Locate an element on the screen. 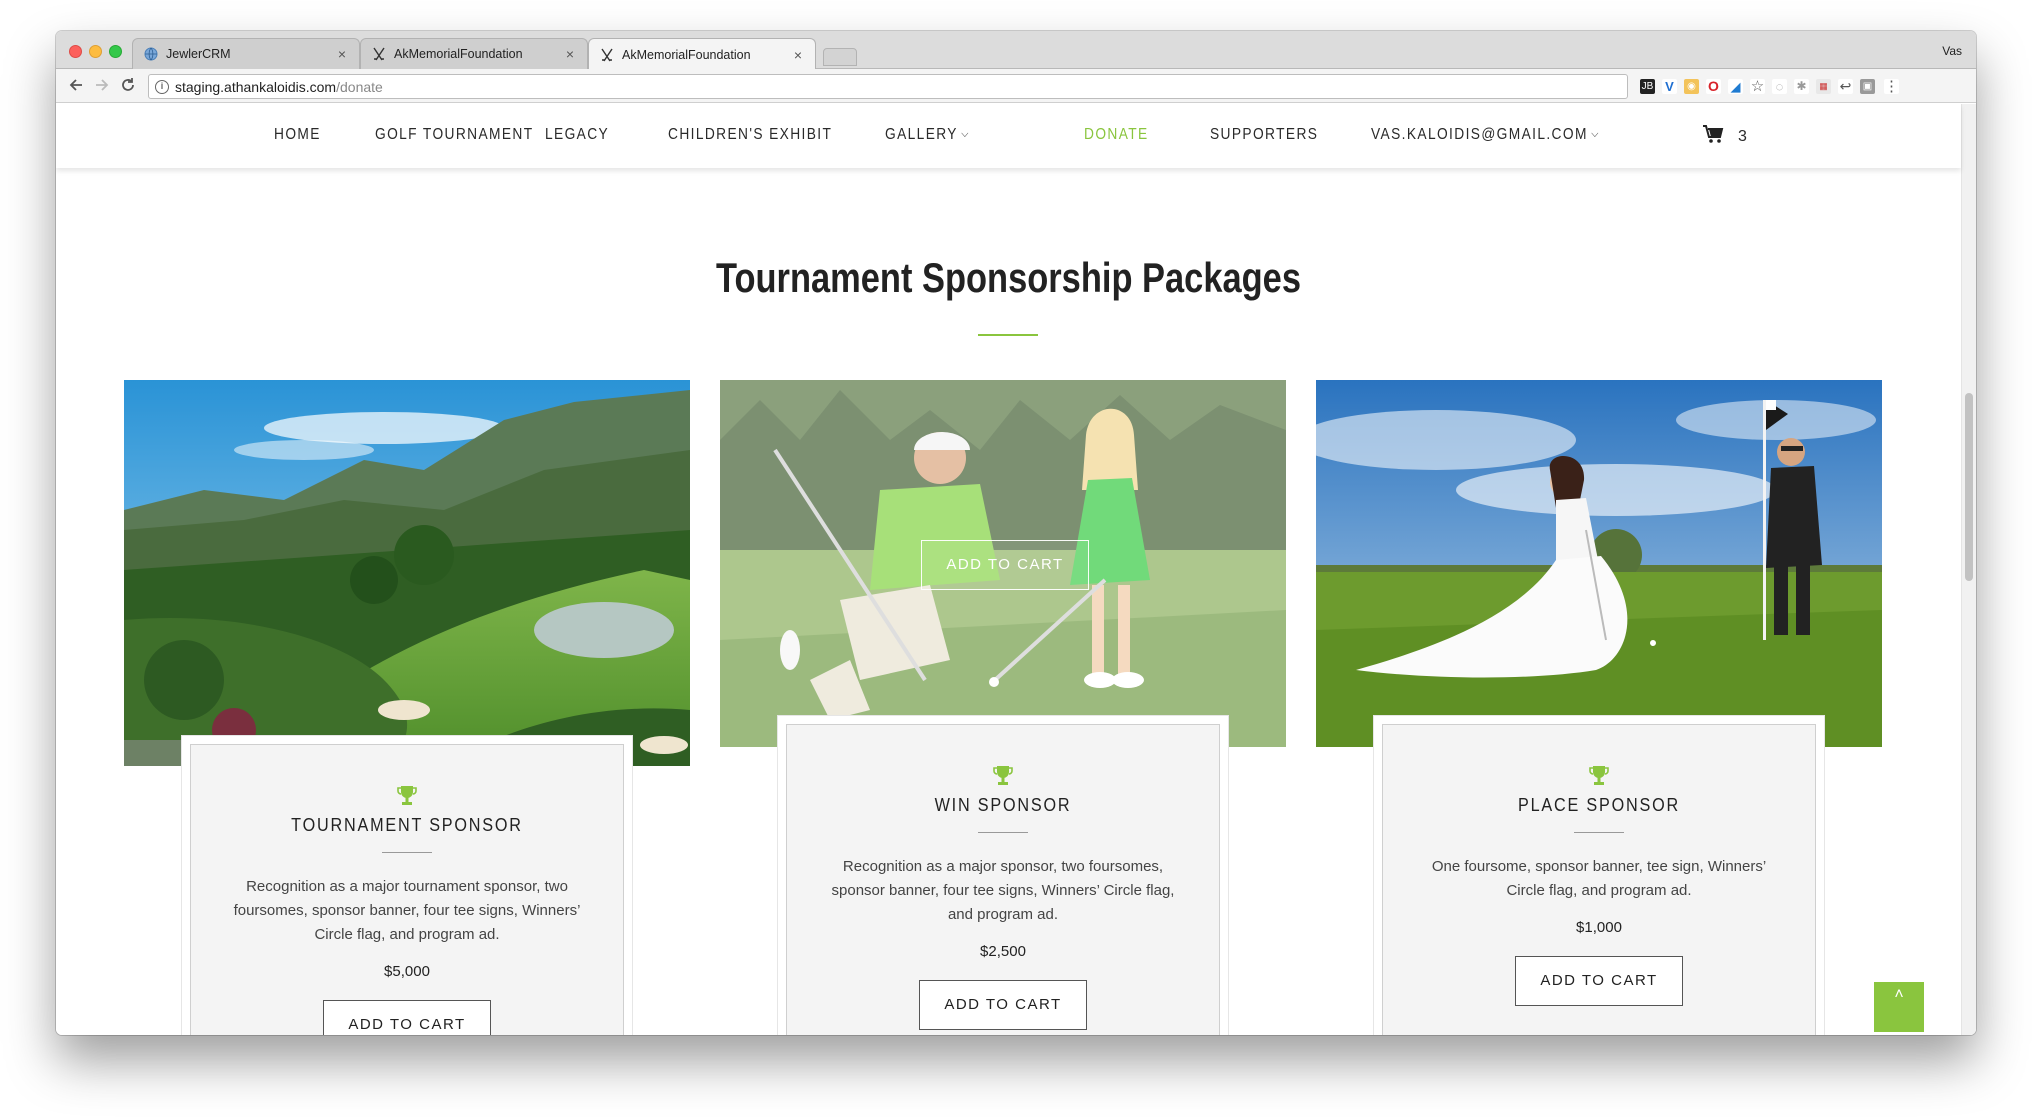 This screenshot has width=2032, height=1117. cart-count: 3 is located at coordinates (1742, 136).